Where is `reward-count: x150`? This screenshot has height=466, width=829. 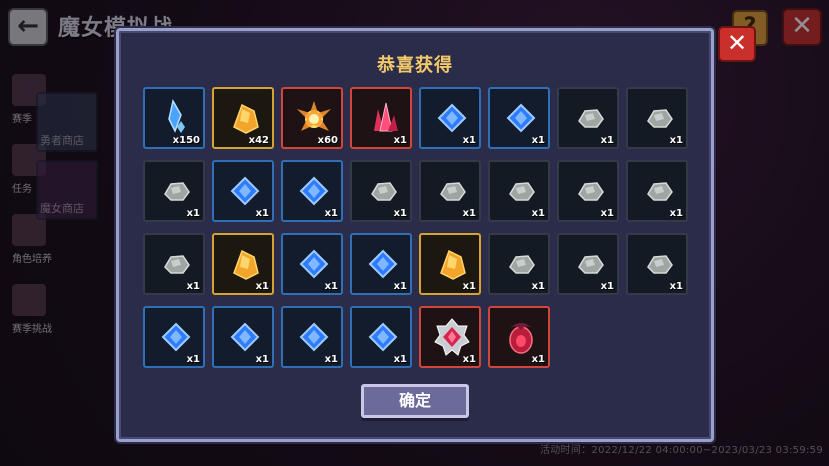
reward-count: x150 is located at coordinates (186, 140).